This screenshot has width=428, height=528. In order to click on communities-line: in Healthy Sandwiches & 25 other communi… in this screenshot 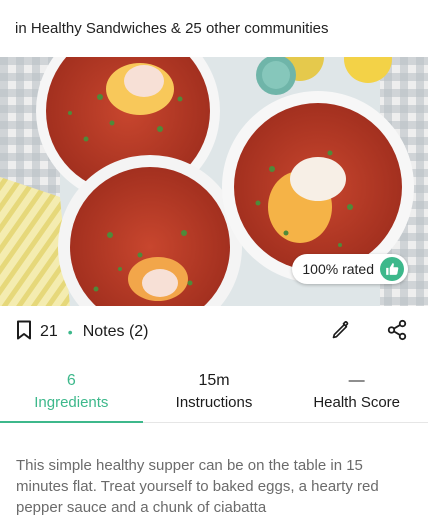, I will do `click(214, 28)`.